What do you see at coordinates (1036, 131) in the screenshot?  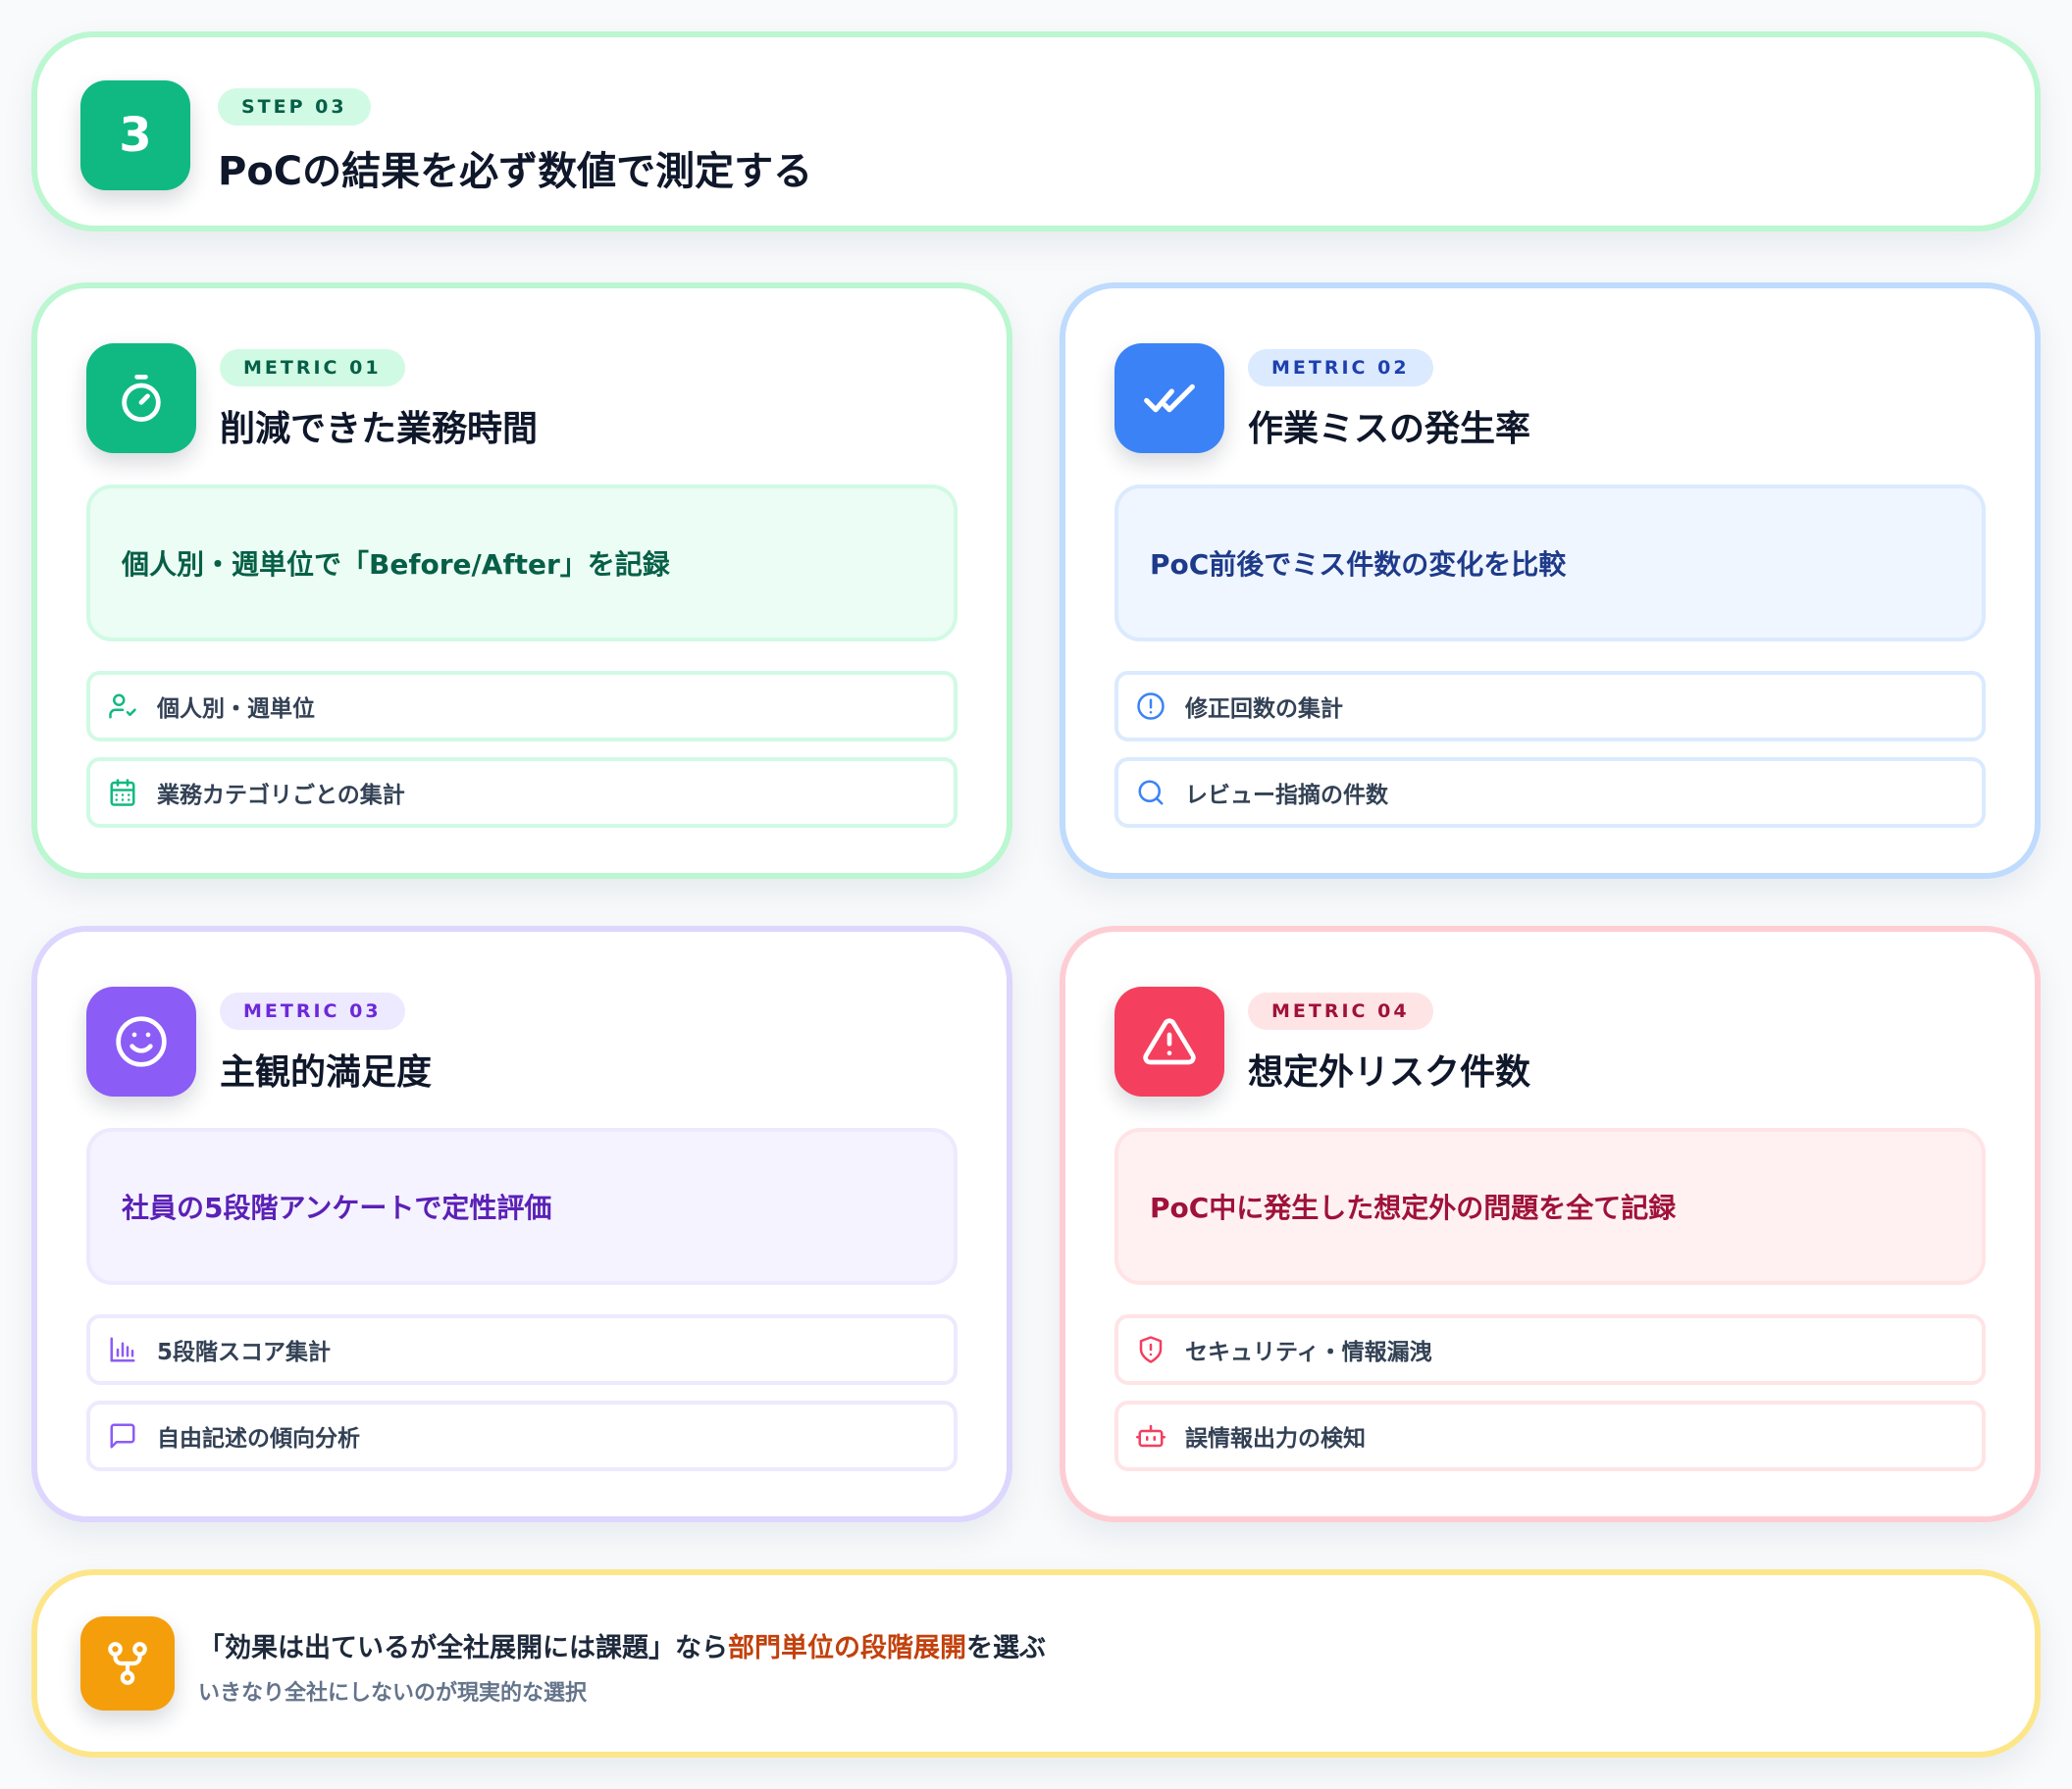 I see `step-header-card: 3 STEP 03 PoCの結果を必ず数値で測定する` at bounding box center [1036, 131].